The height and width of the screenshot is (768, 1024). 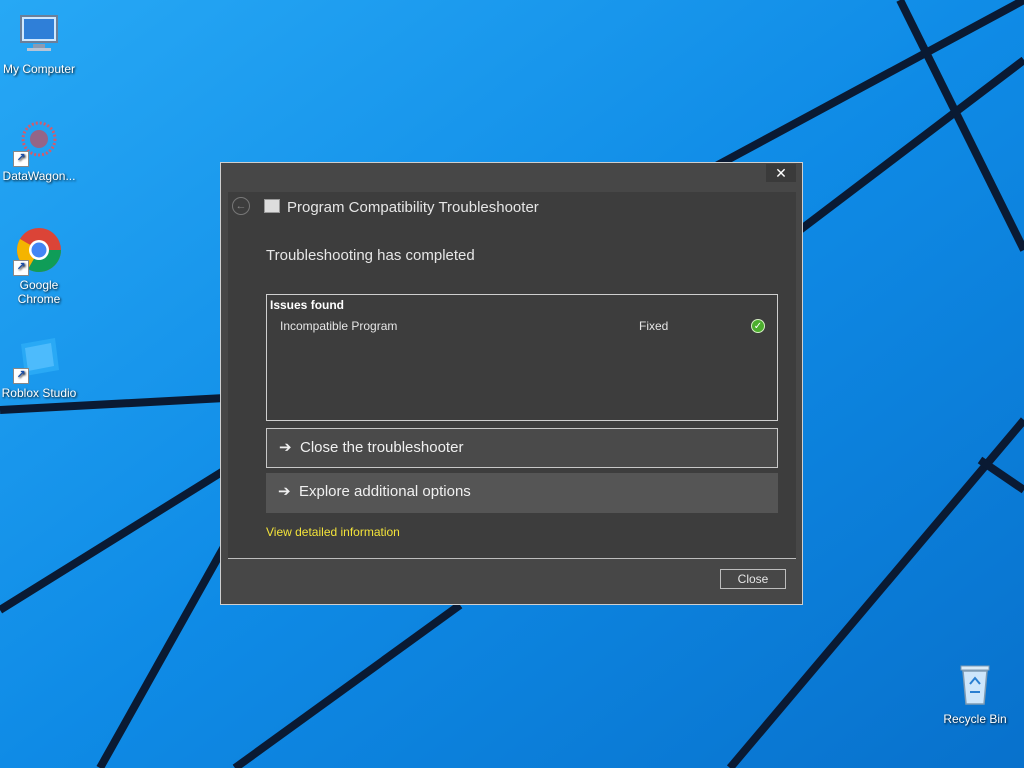 I want to click on issue-status: Fixed, so click(x=654, y=326).